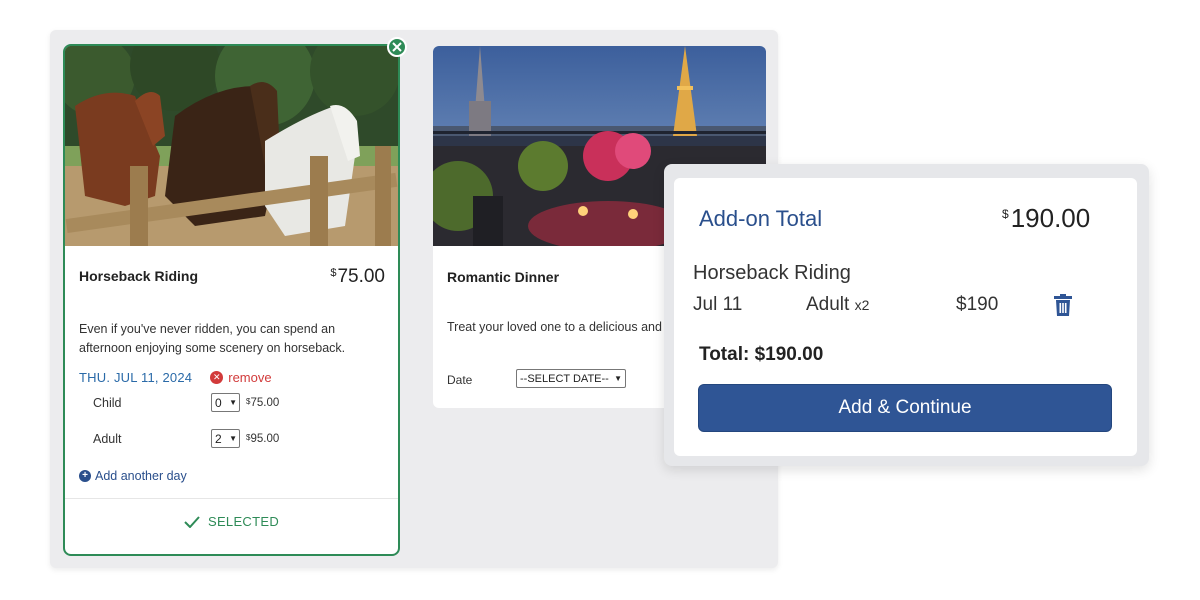 The height and width of the screenshot is (600, 1200). What do you see at coordinates (243, 521) in the screenshot?
I see `selected-label: SELECTED` at bounding box center [243, 521].